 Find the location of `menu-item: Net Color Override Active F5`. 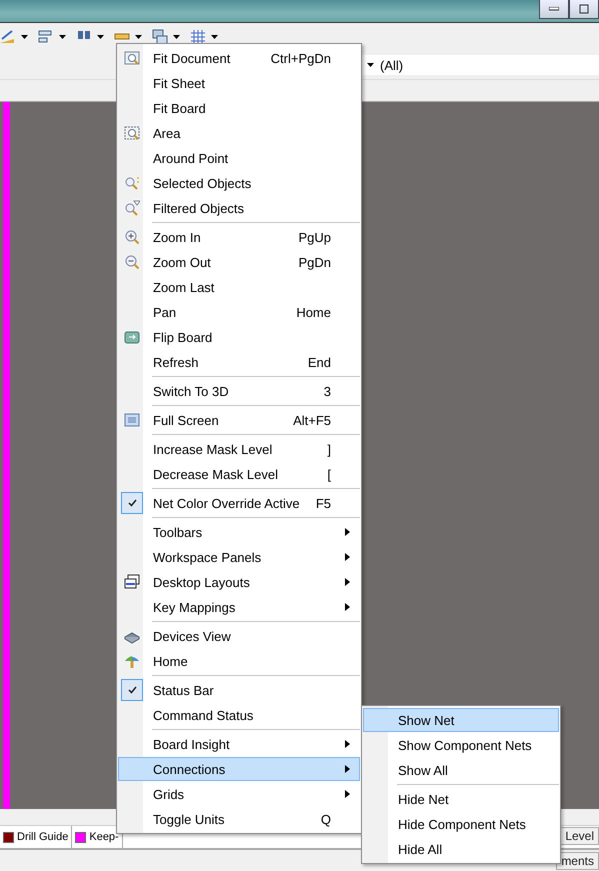

menu-item: Net Color Override Active F5 is located at coordinates (239, 503).